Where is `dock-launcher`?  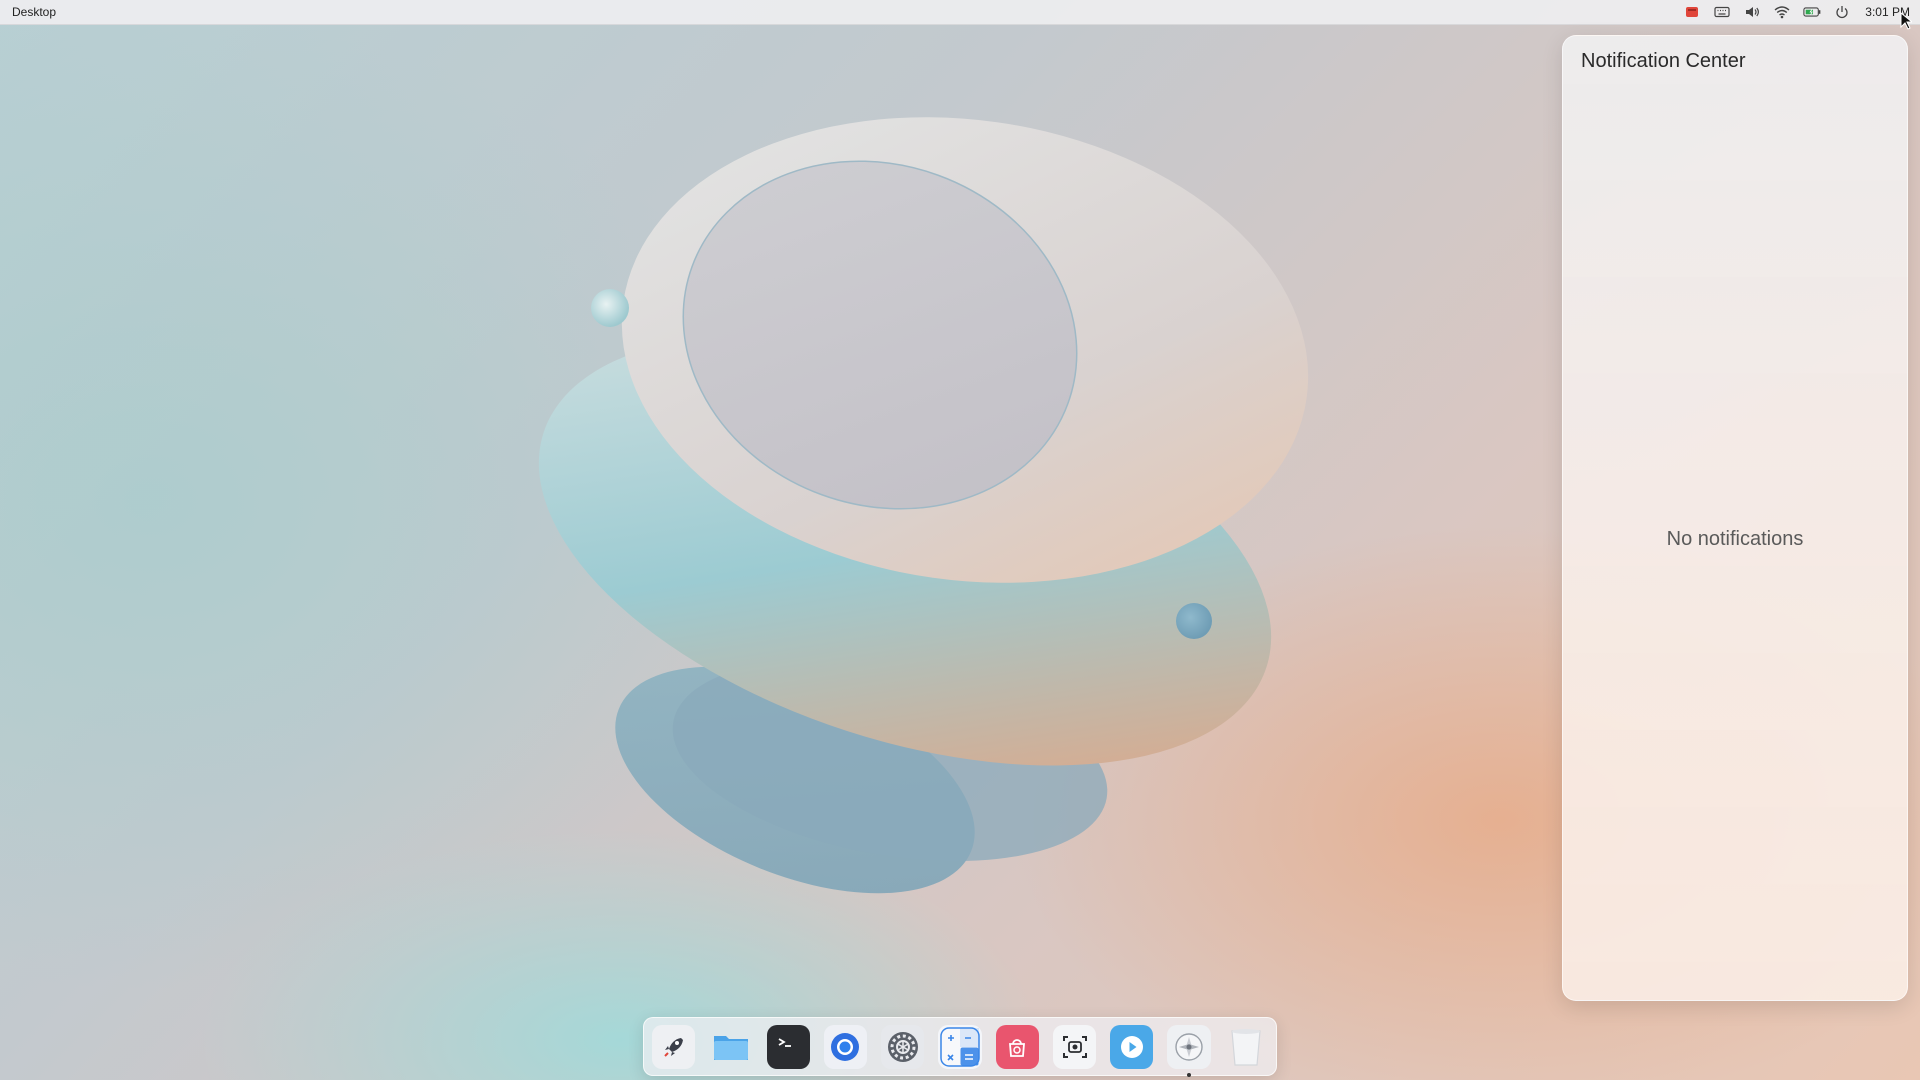
dock-launcher is located at coordinates (674, 1046).